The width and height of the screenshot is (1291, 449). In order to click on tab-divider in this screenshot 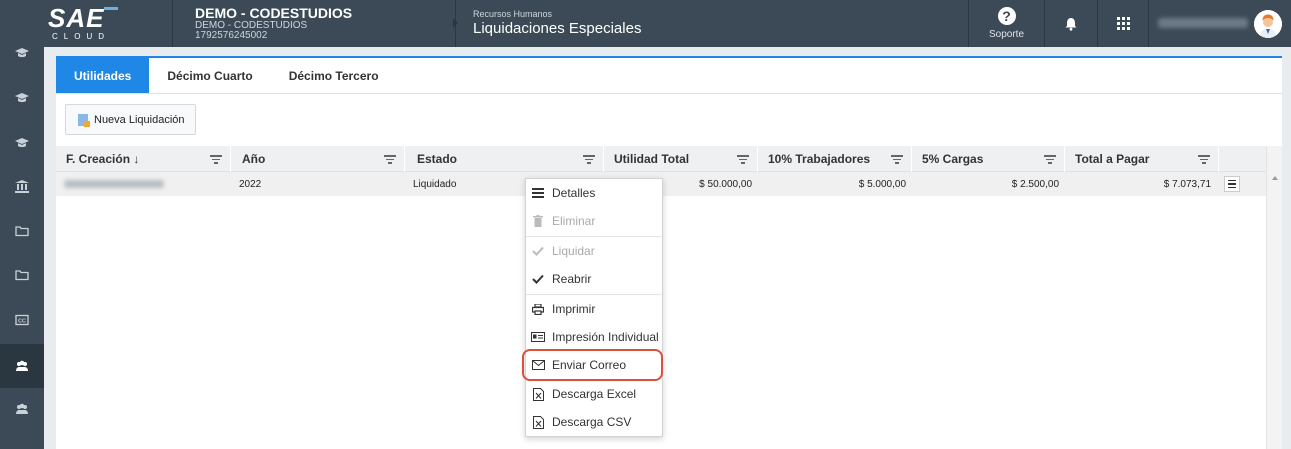, I will do `click(669, 93)`.